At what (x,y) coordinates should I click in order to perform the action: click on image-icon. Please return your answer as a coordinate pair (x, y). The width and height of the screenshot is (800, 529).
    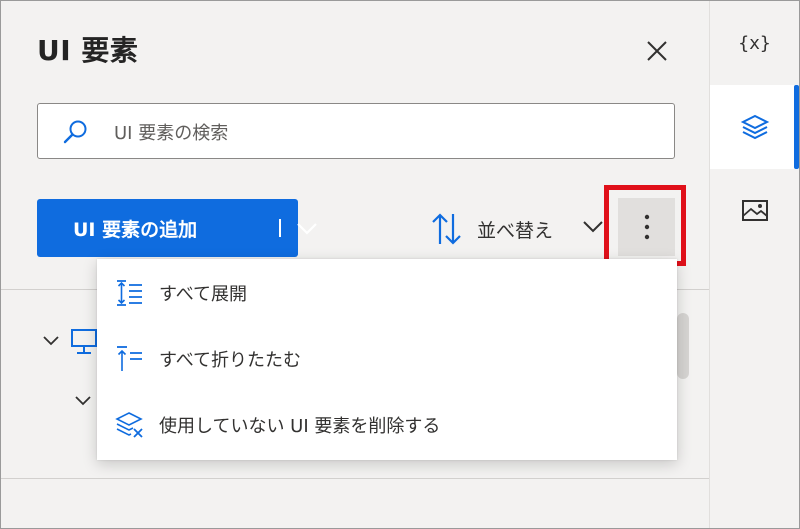
    Looking at the image, I should click on (754, 210).